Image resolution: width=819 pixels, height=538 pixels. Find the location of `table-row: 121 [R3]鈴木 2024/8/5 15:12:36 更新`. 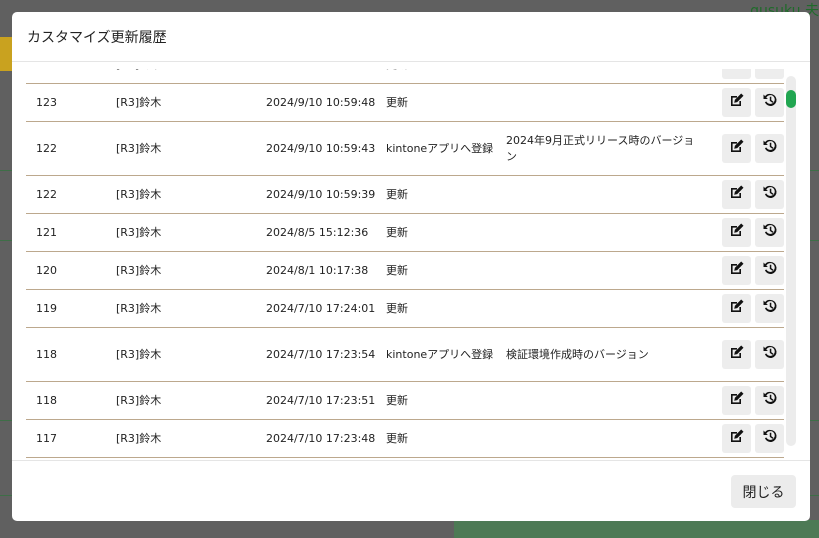

table-row: 121 [R3]鈴木 2024/8/5 15:12:36 更新 is located at coordinates (405, 233).